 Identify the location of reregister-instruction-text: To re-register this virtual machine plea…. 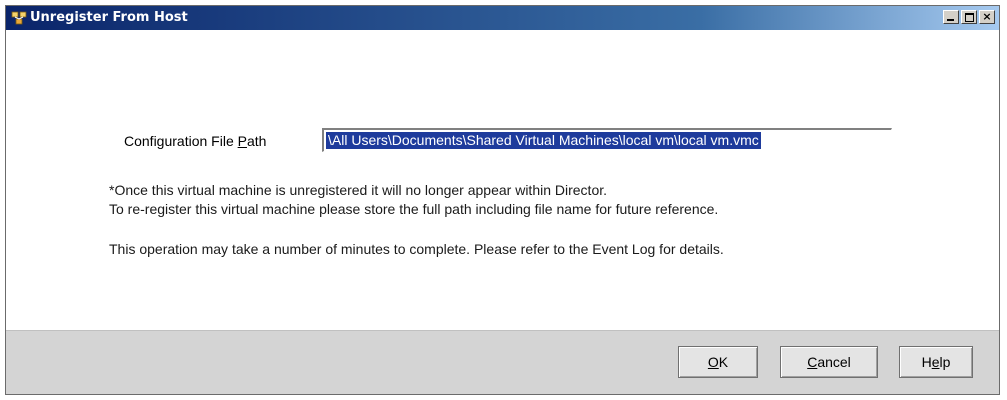
(414, 209).